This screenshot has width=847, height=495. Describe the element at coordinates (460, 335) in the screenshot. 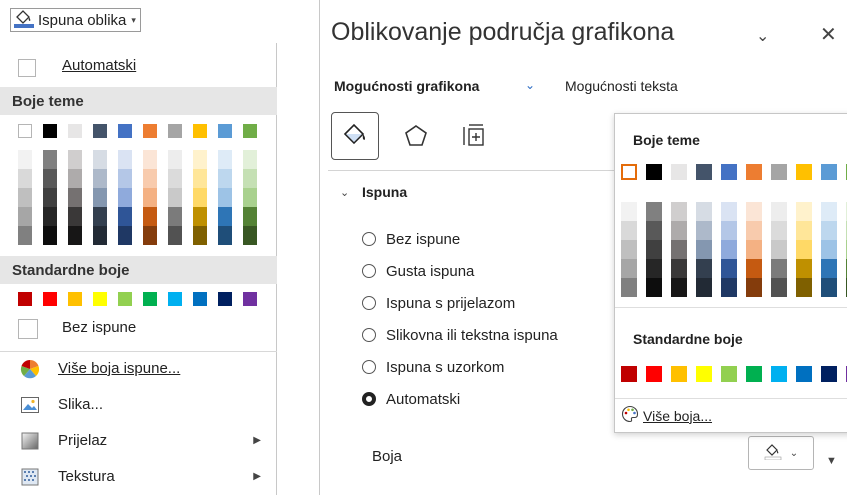

I see `radio-picture-texture-fill: Slikovna ili tekstna ispuna` at that location.